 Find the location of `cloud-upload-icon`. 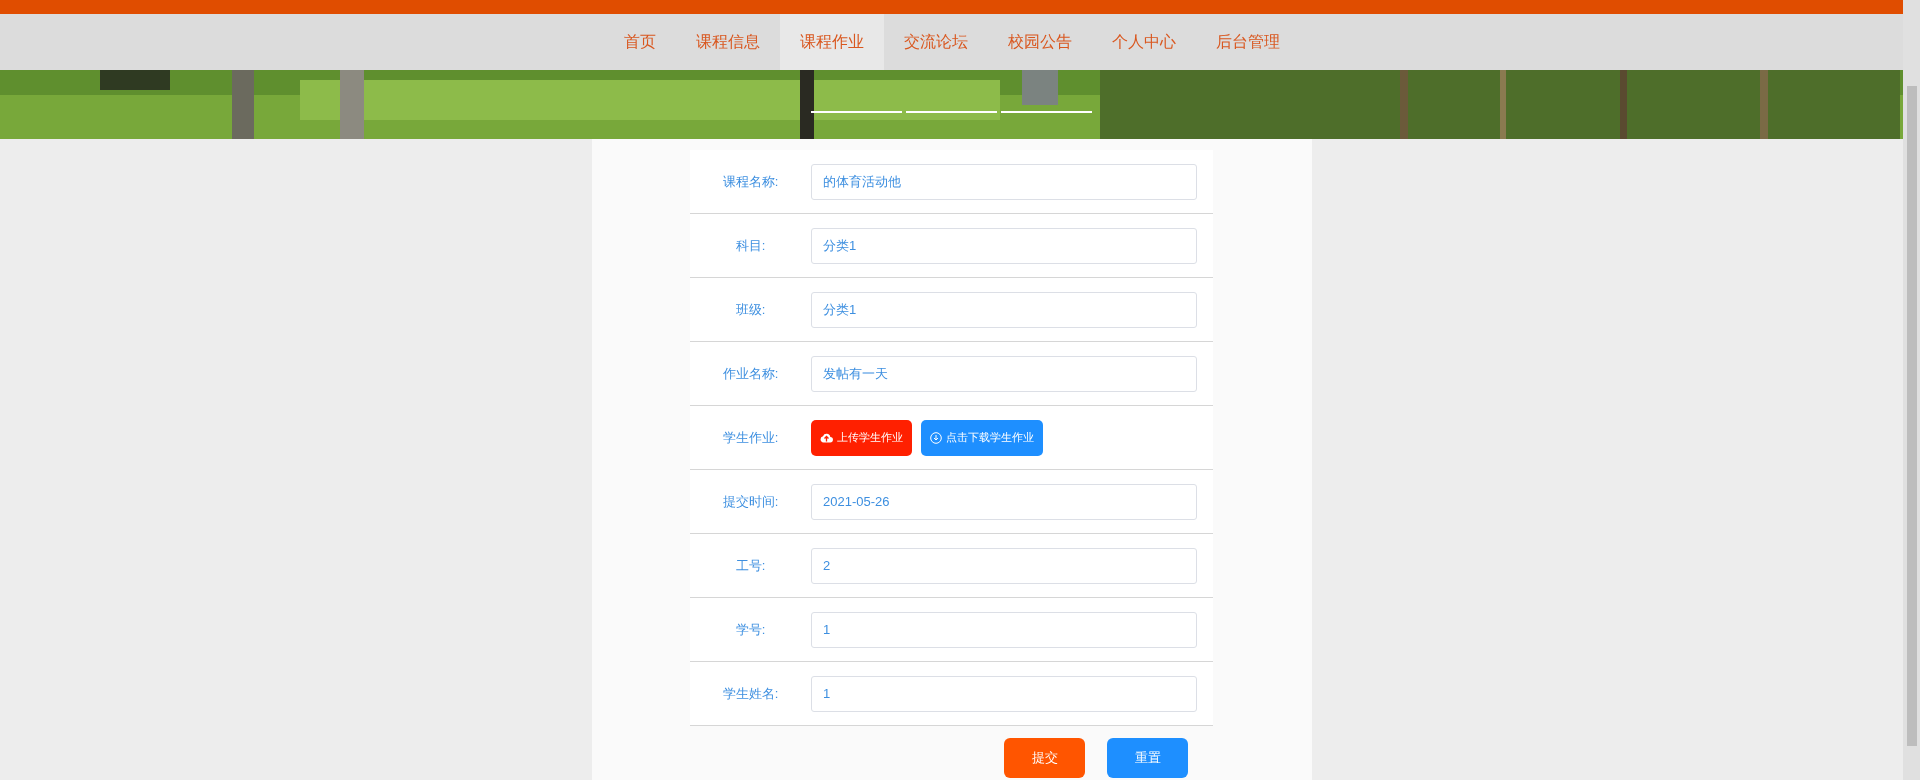

cloud-upload-icon is located at coordinates (826, 437).